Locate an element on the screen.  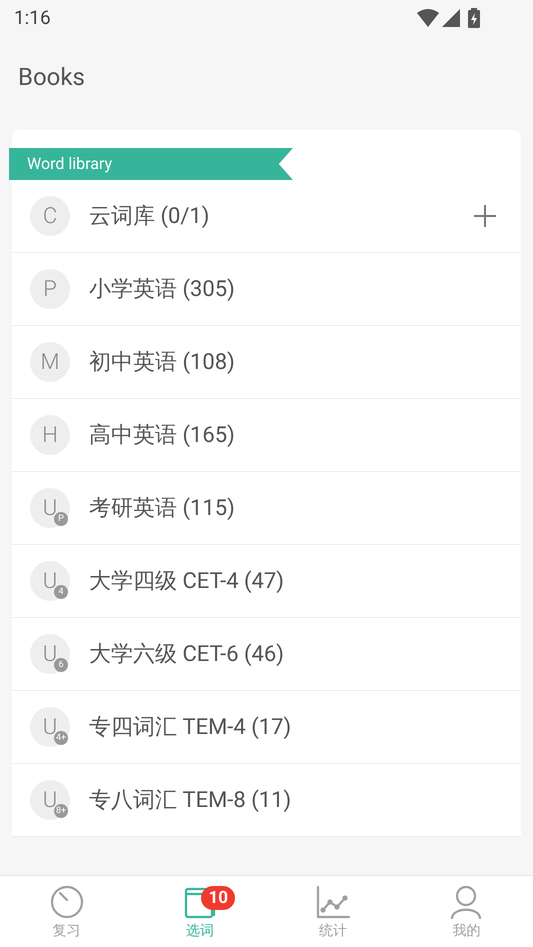
gauge-icon is located at coordinates (67, 902).